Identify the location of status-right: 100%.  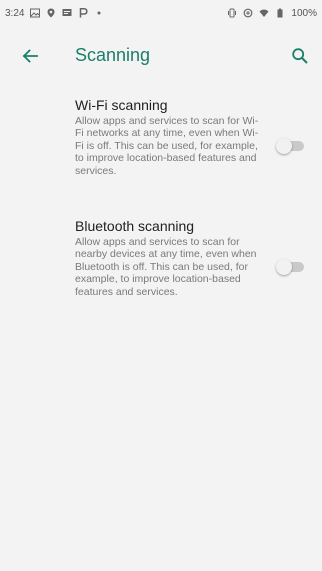
(272, 13).